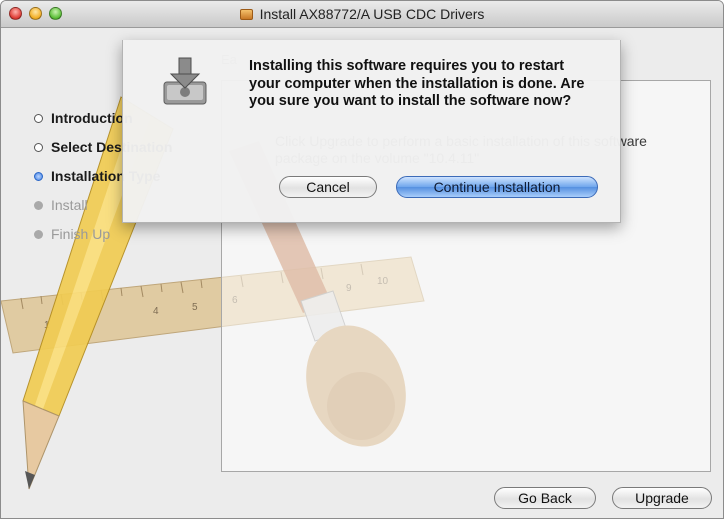 This screenshot has height=519, width=724. I want to click on window-title: Install AX88772/A USB CDC Drivers, so click(372, 14).